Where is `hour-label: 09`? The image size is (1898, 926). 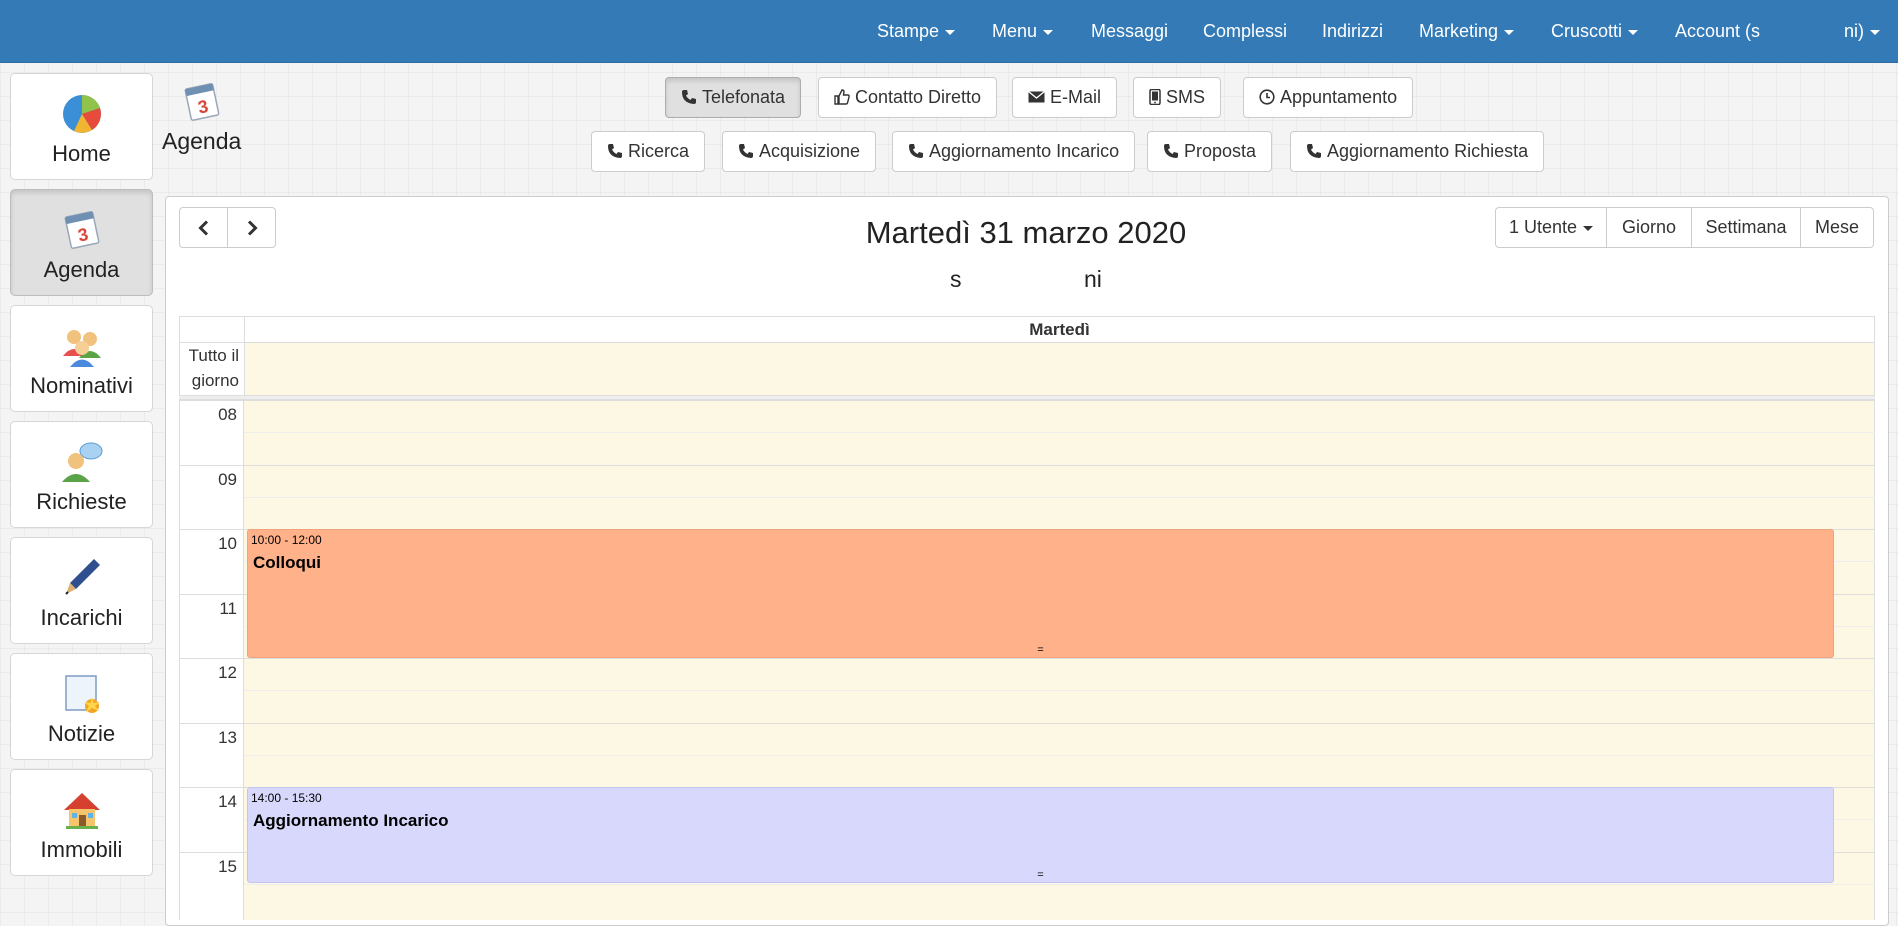 hour-label: 09 is located at coordinates (227, 479).